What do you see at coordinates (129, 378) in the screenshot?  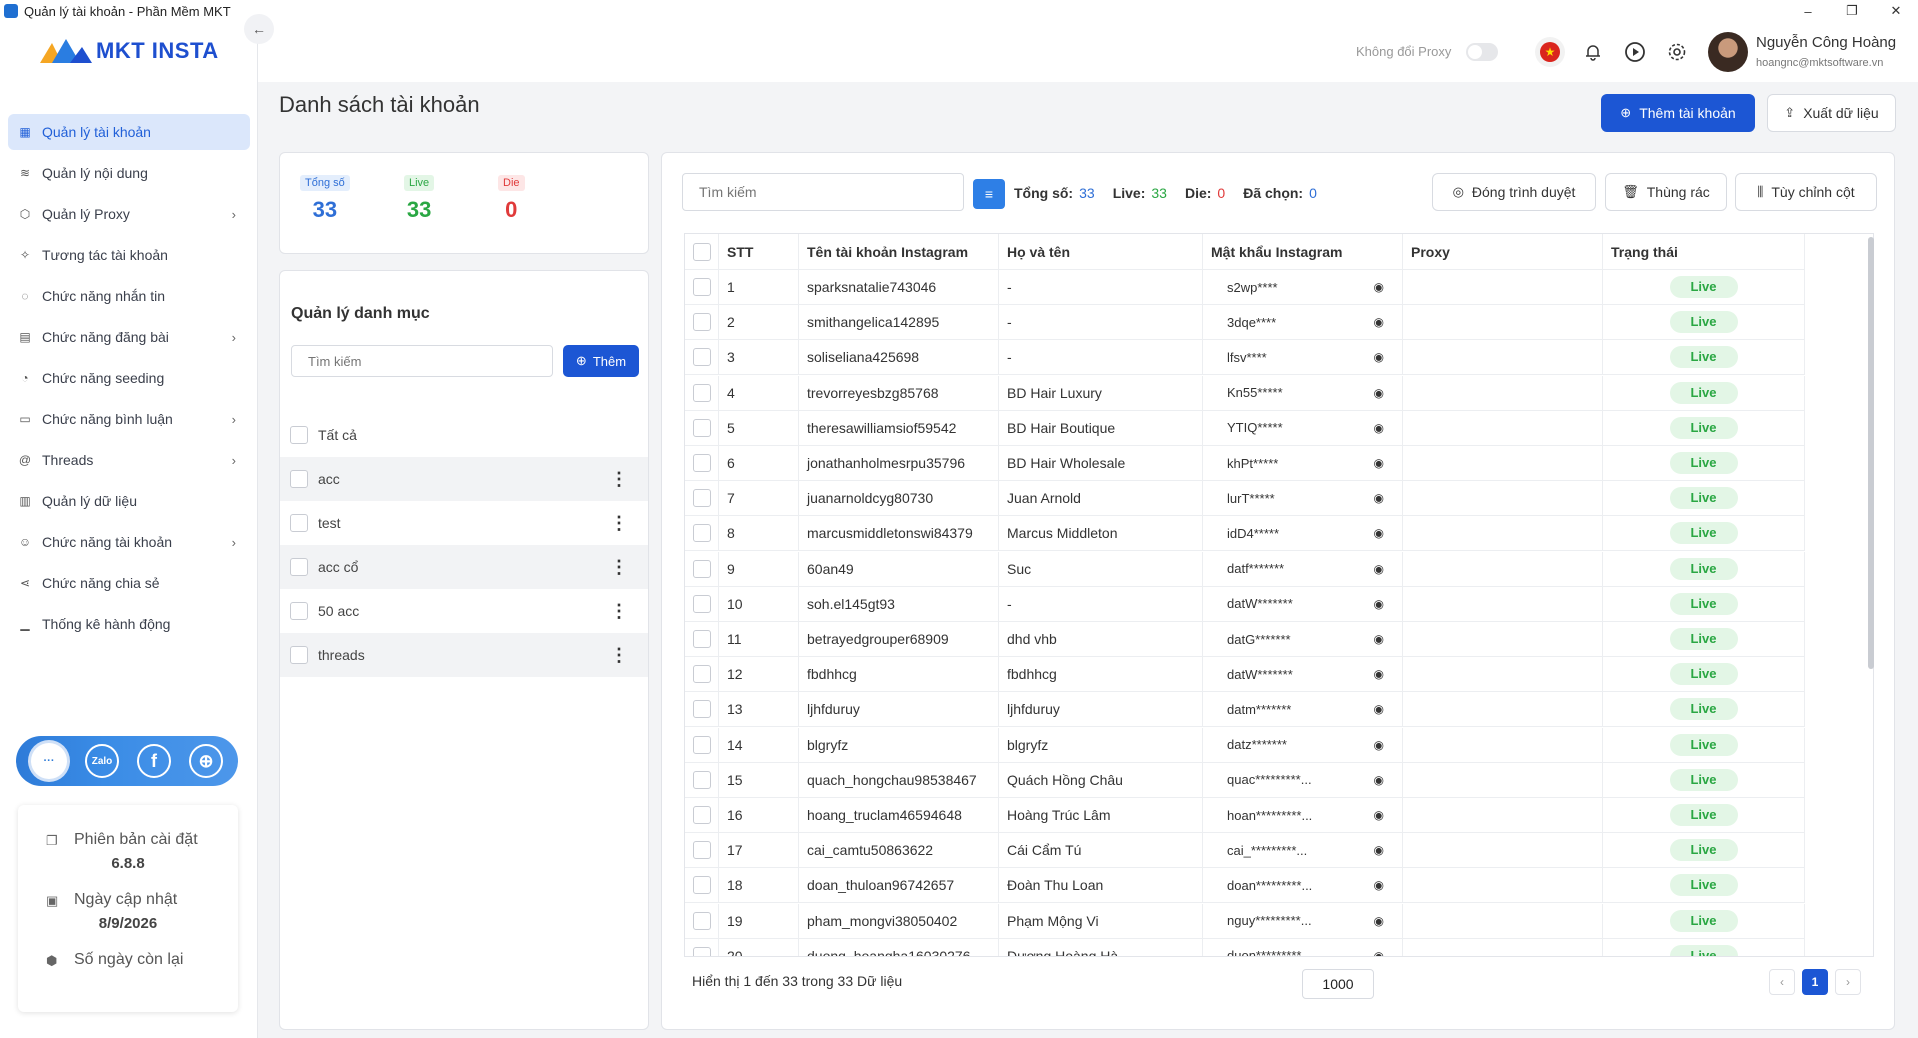 I see `sidebar-item-6: ◔ Chức năng seeding` at bounding box center [129, 378].